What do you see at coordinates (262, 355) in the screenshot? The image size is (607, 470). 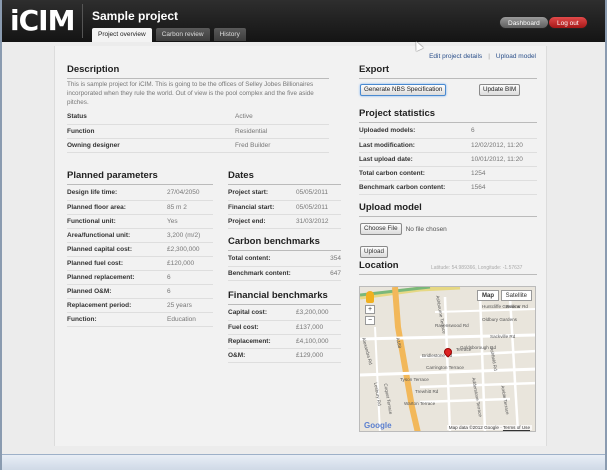 I see `row-key: O&M:` at bounding box center [262, 355].